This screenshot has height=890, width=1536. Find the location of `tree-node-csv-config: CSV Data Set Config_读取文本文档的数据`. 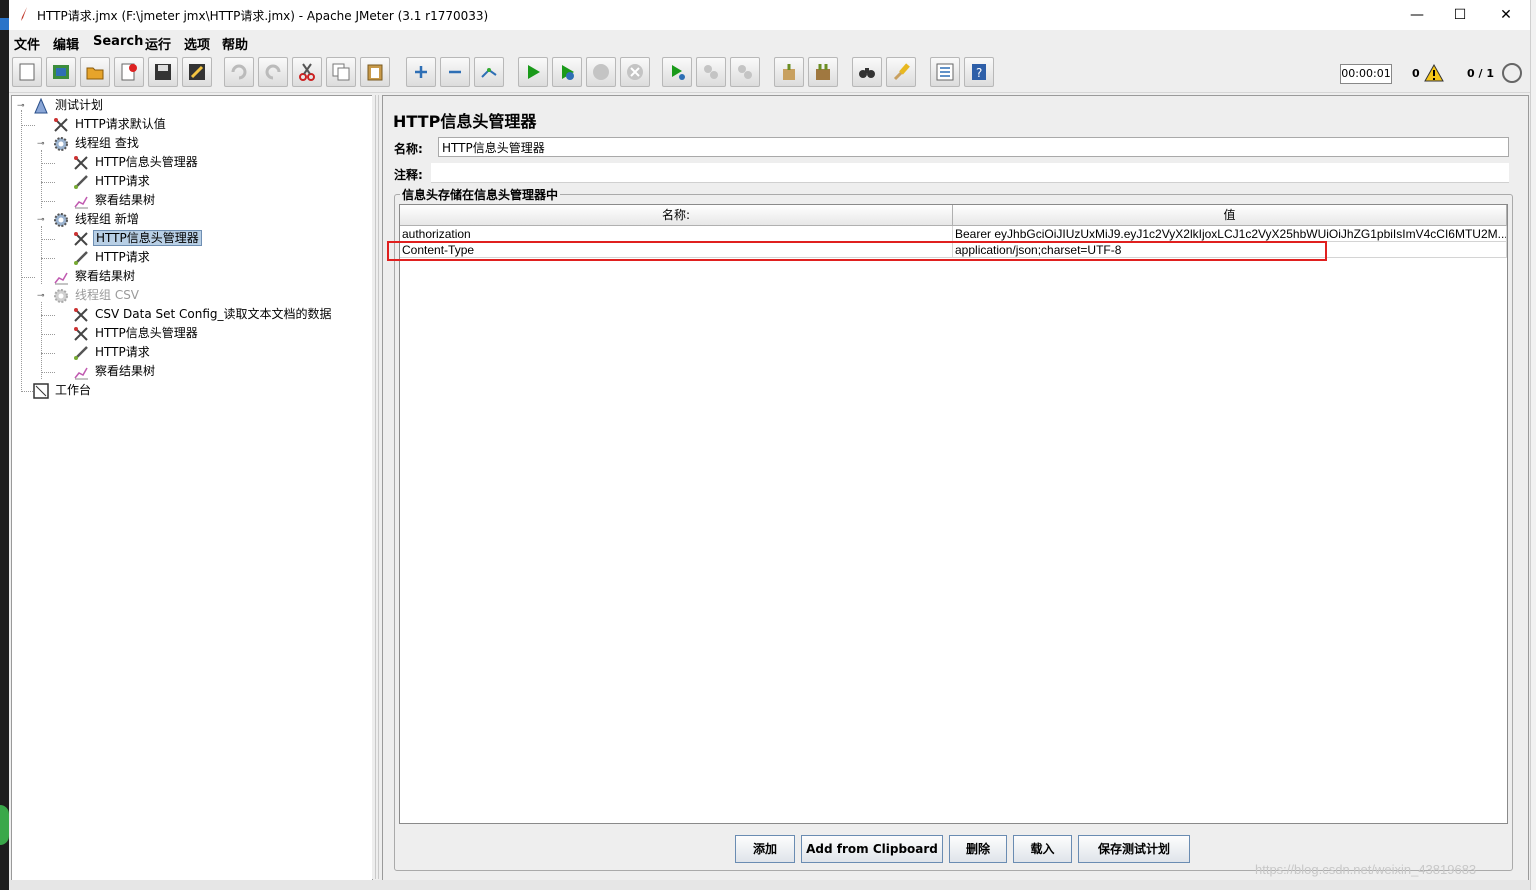

tree-node-csv-config: CSV Data Set Config_读取文本文档的数据 is located at coordinates (203, 314).